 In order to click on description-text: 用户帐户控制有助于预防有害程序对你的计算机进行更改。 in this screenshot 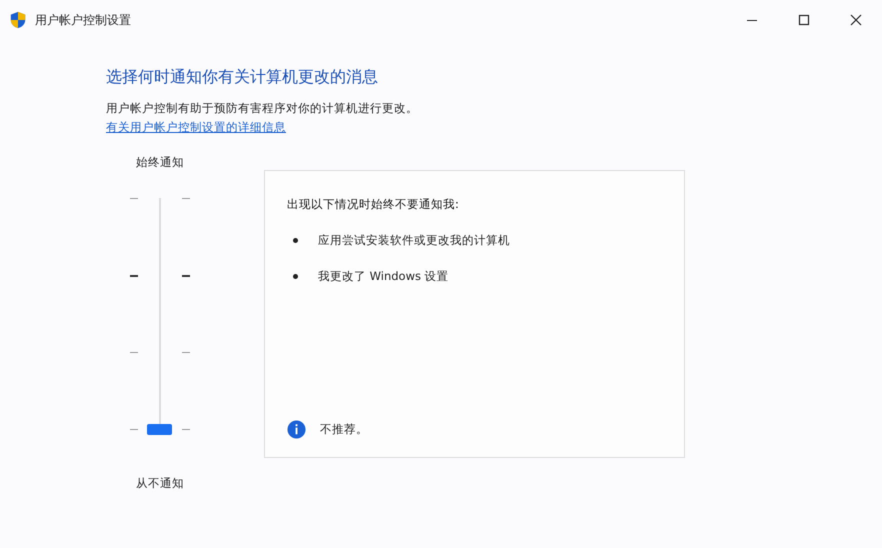, I will do `click(262, 108)`.